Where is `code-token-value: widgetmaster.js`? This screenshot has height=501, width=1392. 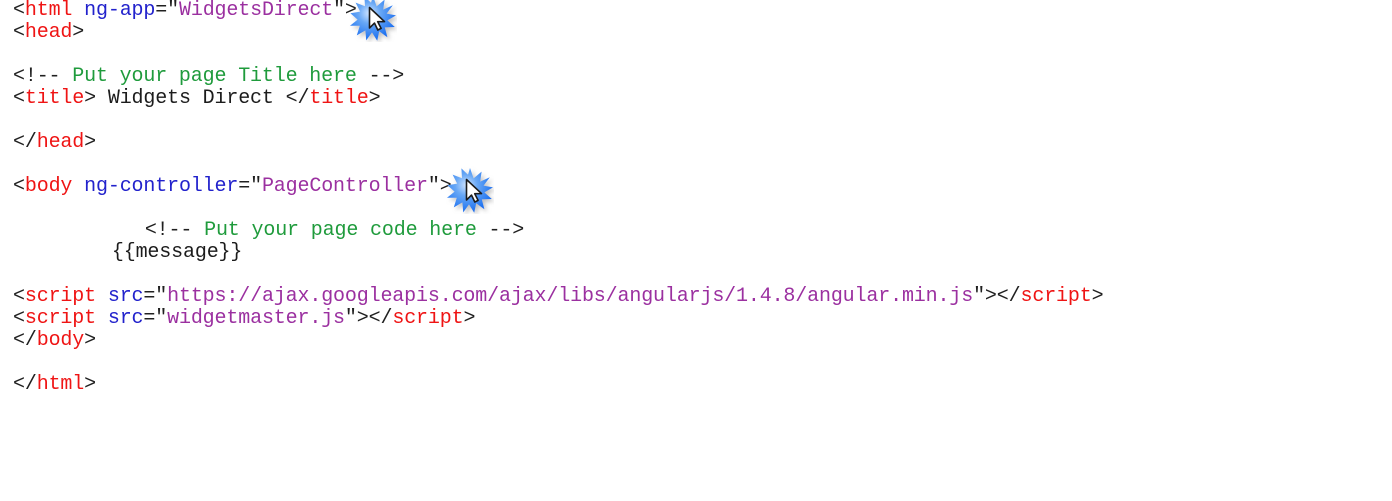
code-token-value: widgetmaster.js is located at coordinates (256, 318).